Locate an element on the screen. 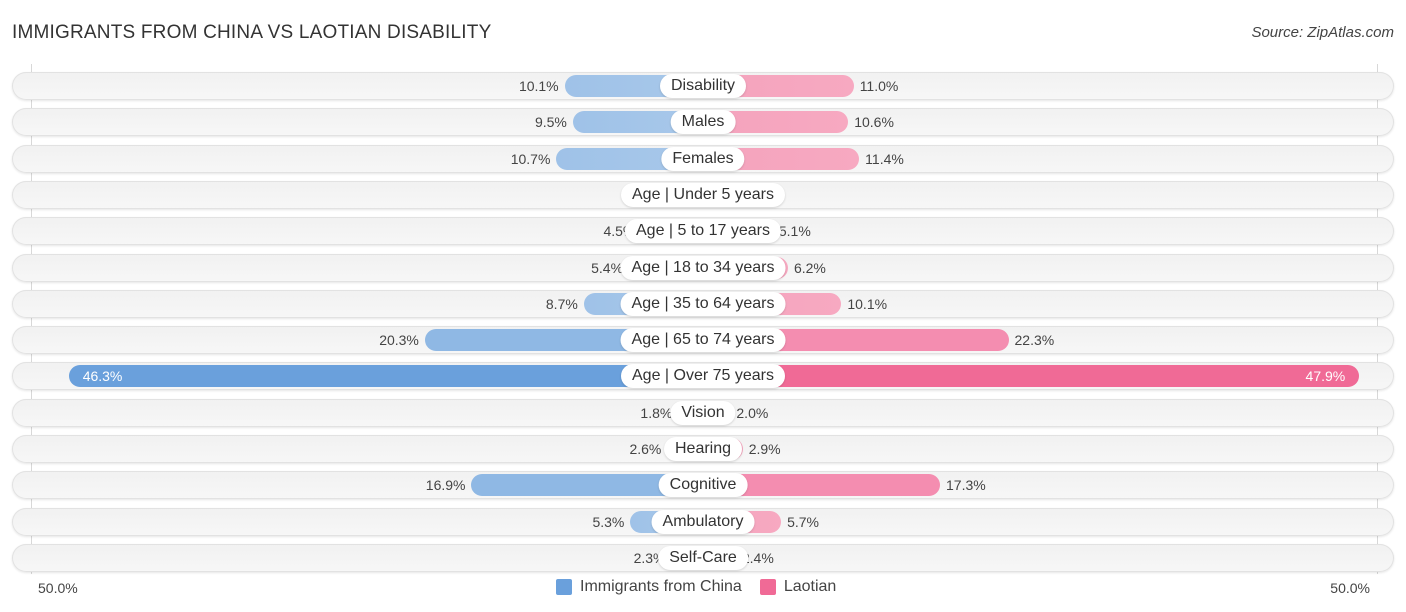 The width and height of the screenshot is (1406, 612). chart-row: 9.5% 10.6% Males is located at coordinates (703, 122).